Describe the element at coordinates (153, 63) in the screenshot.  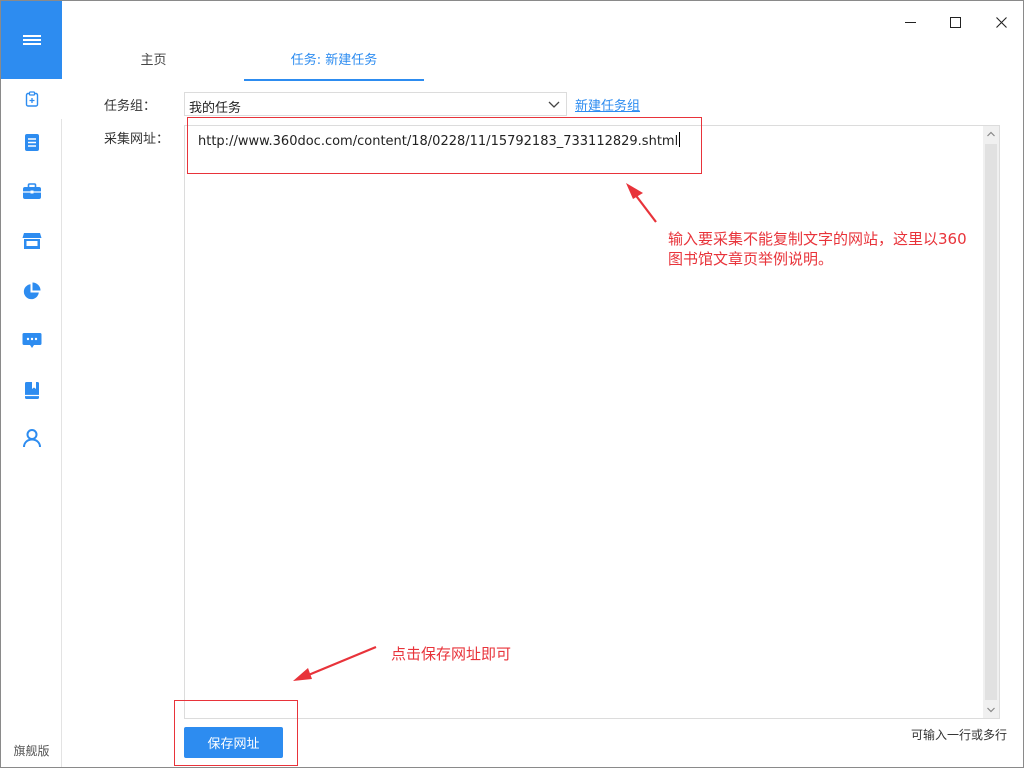
I see `tab-home: 主页` at that location.